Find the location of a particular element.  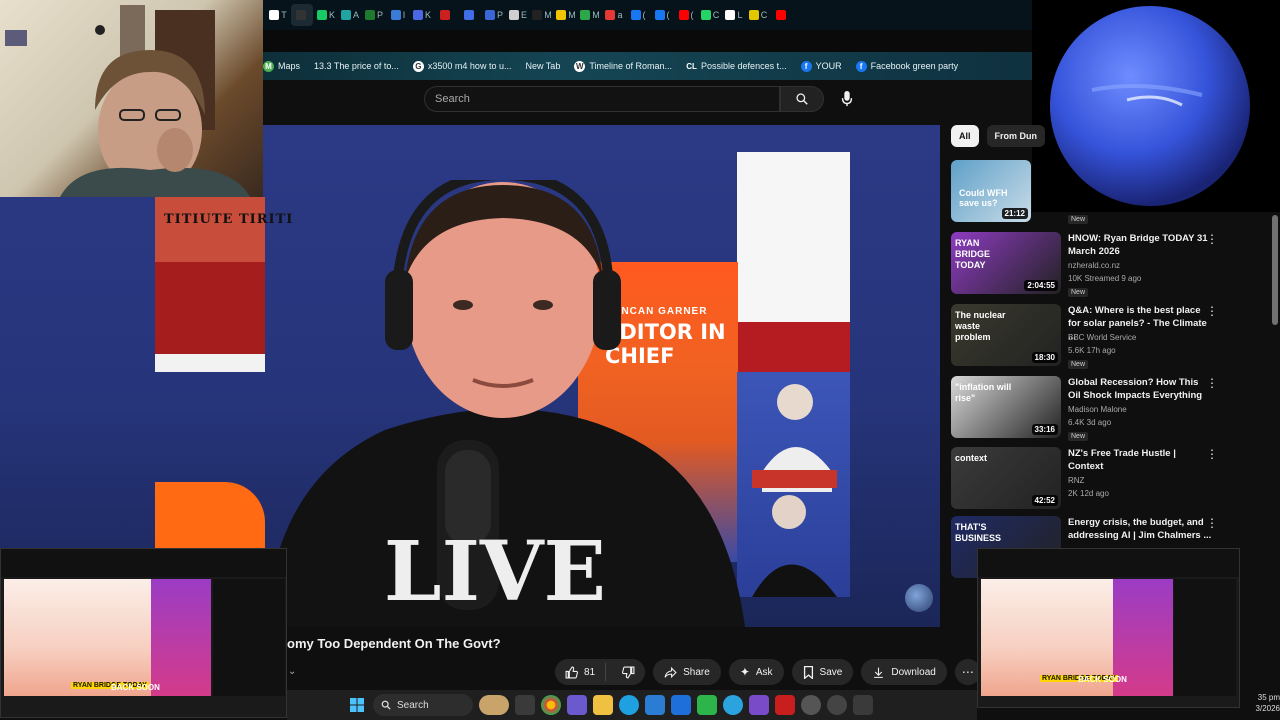

browser-tab: I is located at coordinates (398, 15).